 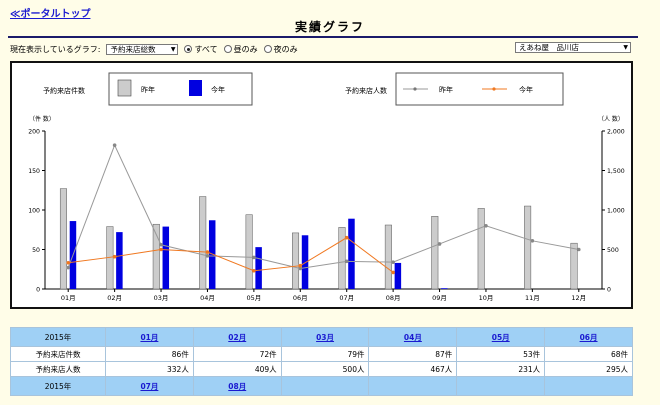 I want to click on month-header: 03月, so click(x=325, y=337).